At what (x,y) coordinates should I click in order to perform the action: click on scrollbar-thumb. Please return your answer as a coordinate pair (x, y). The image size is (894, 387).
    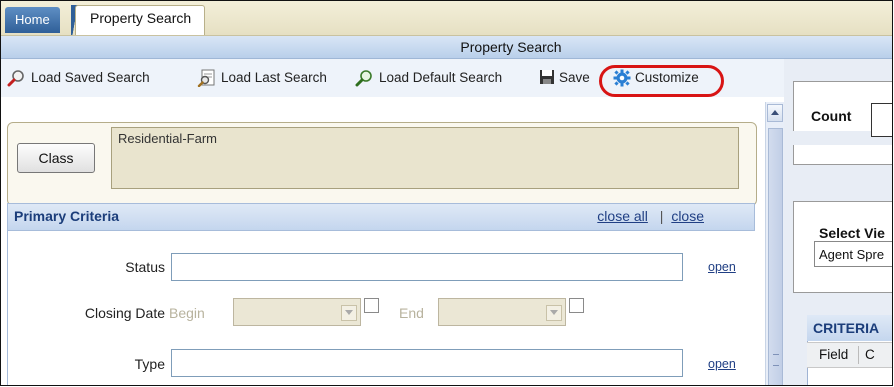
    Looking at the image, I should click on (775, 256).